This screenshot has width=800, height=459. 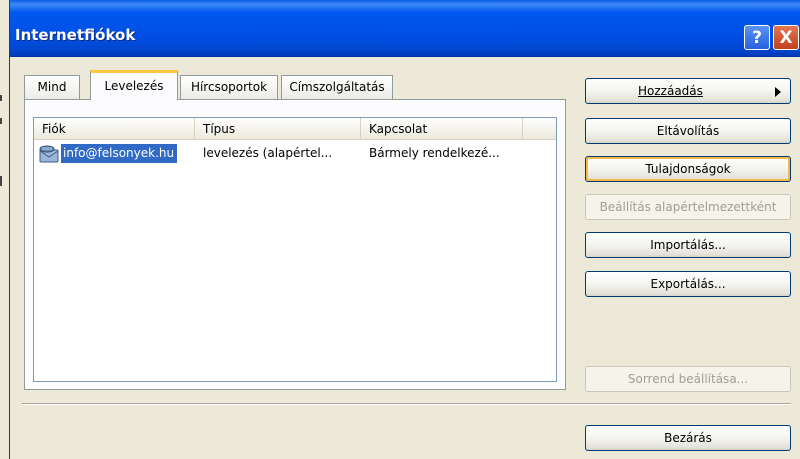 I want to click on list-header: Fiók Típus Kapcsolat, so click(x=295, y=129).